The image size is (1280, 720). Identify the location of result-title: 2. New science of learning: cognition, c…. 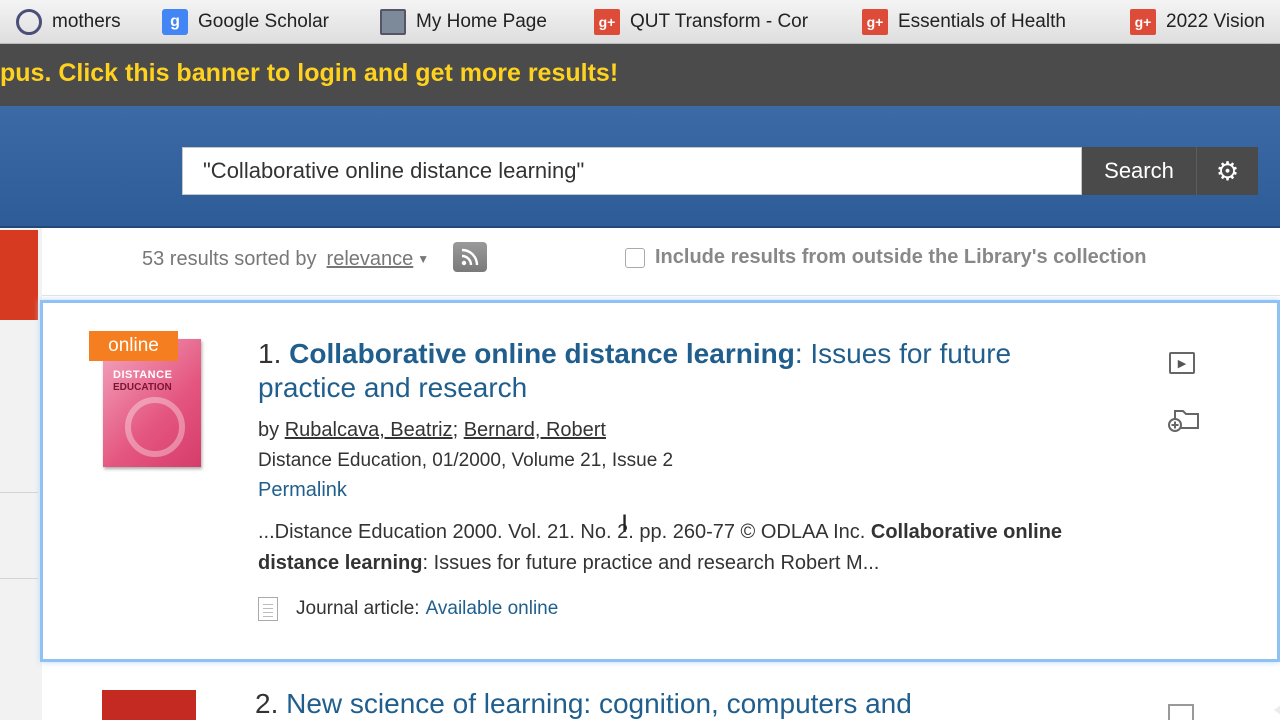
(583, 704).